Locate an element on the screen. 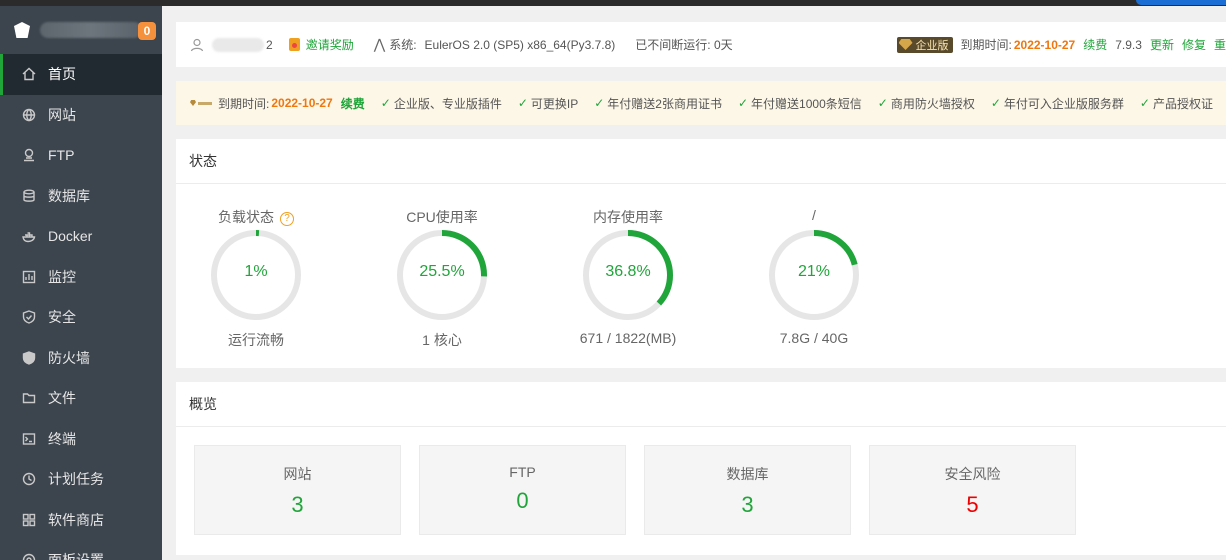  username-suffix: 2 is located at coordinates (269, 44).